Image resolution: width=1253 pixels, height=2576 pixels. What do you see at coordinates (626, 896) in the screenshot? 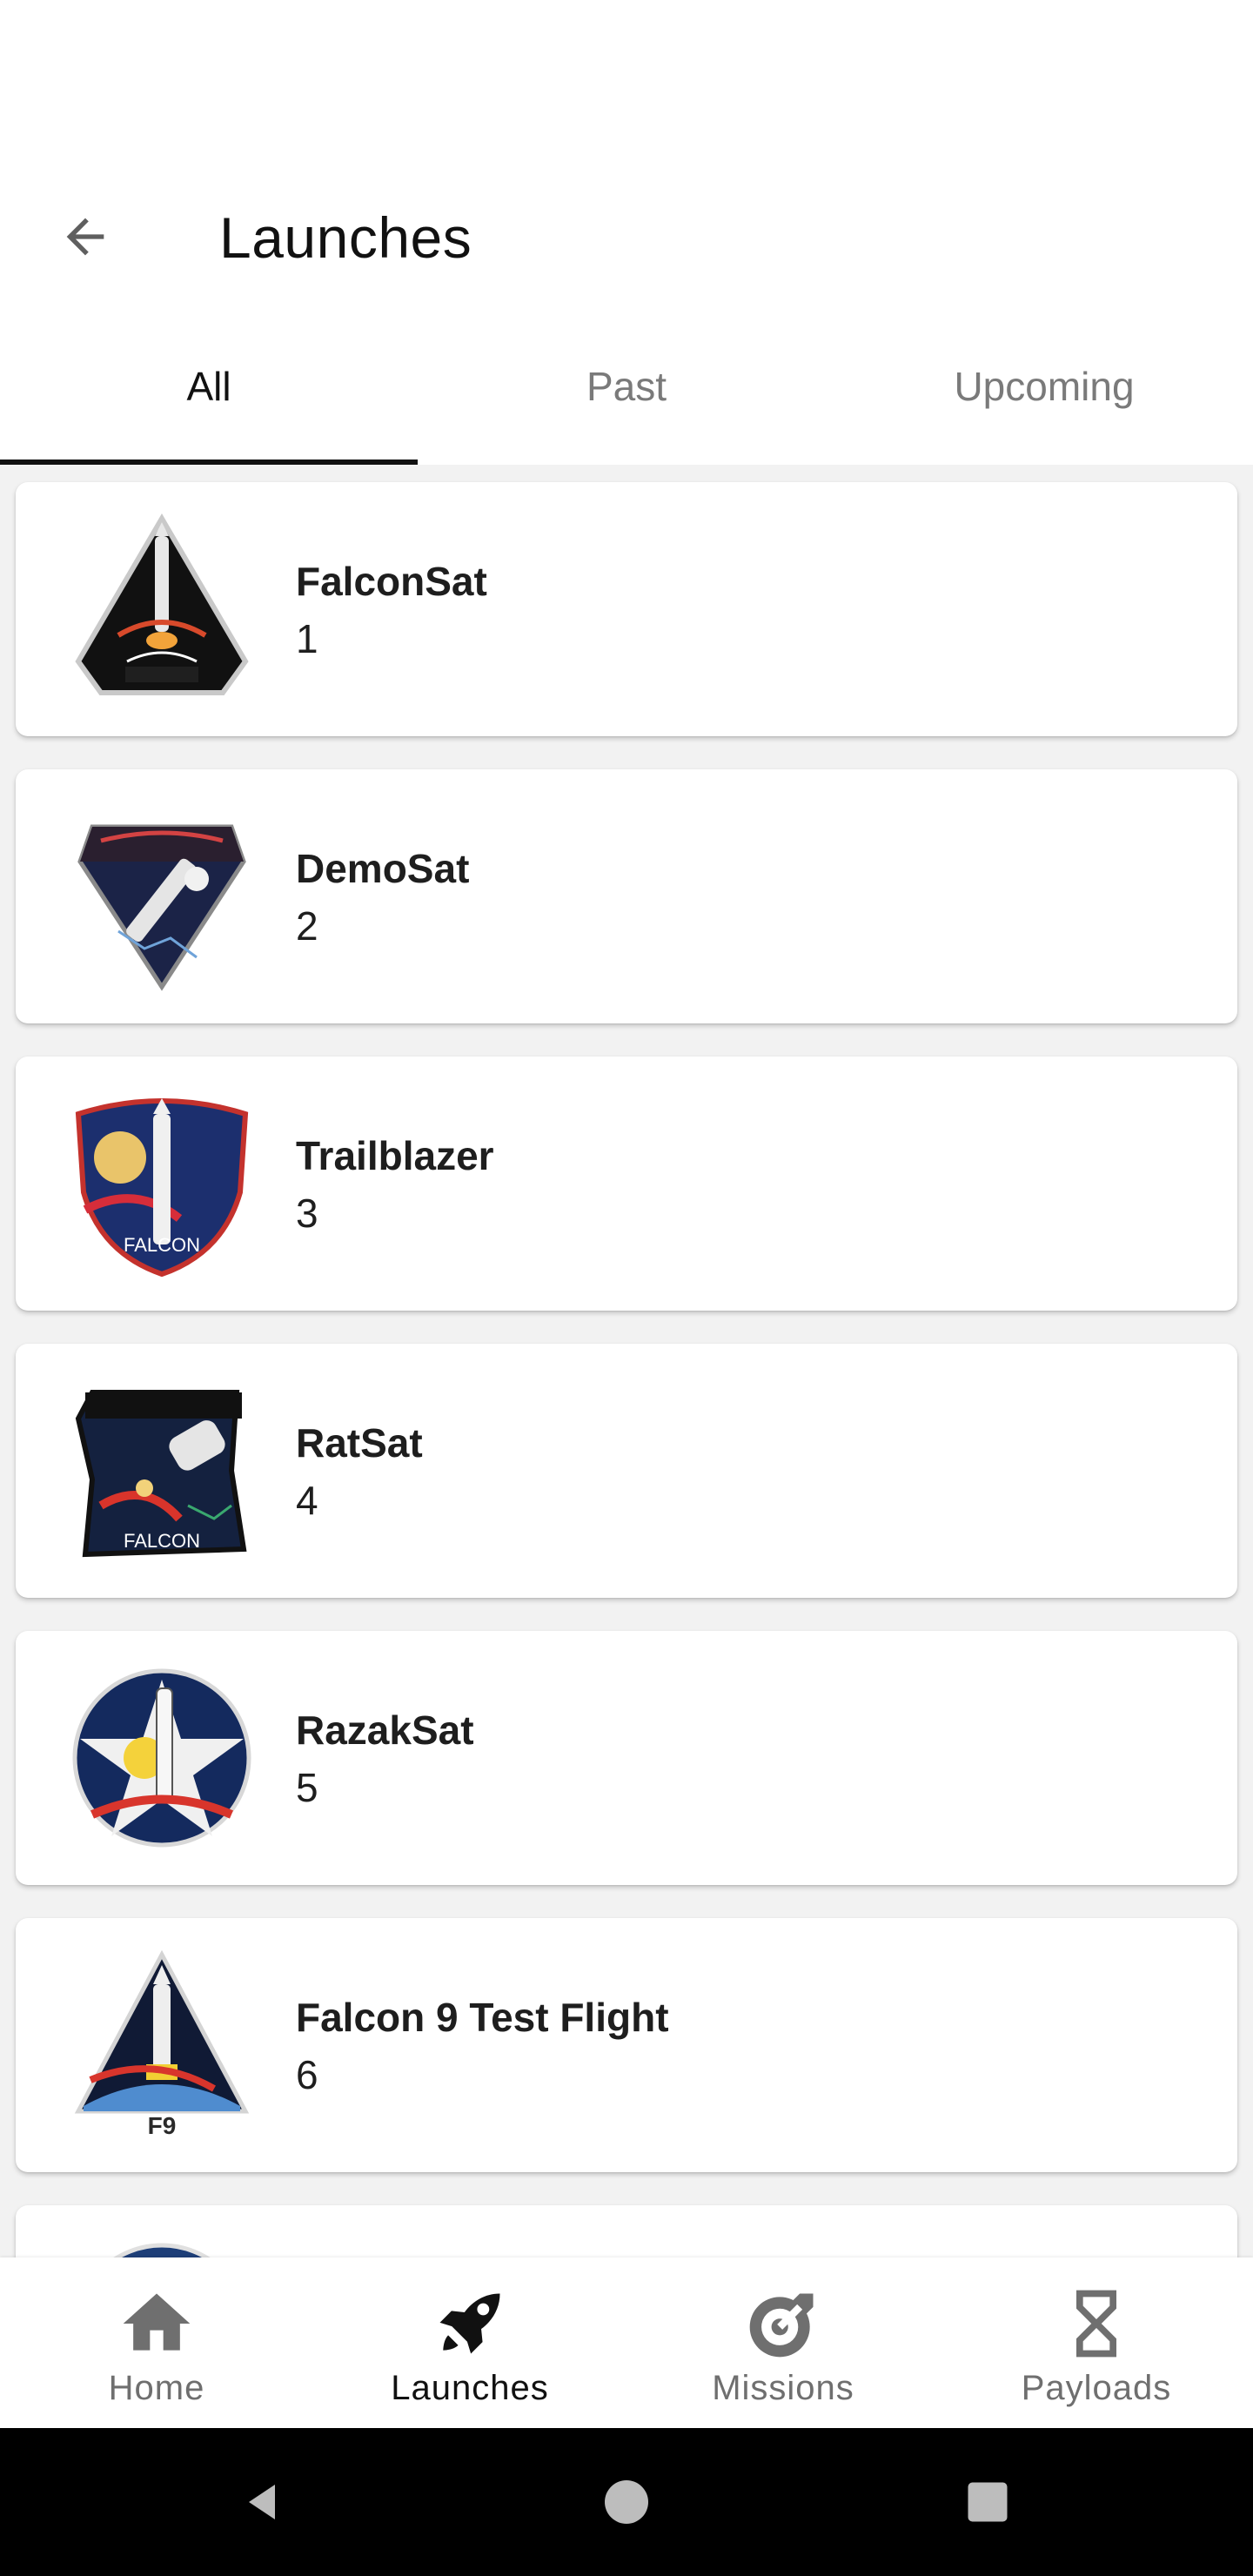
I see `launch-card-demosat: DemoSat 2` at bounding box center [626, 896].